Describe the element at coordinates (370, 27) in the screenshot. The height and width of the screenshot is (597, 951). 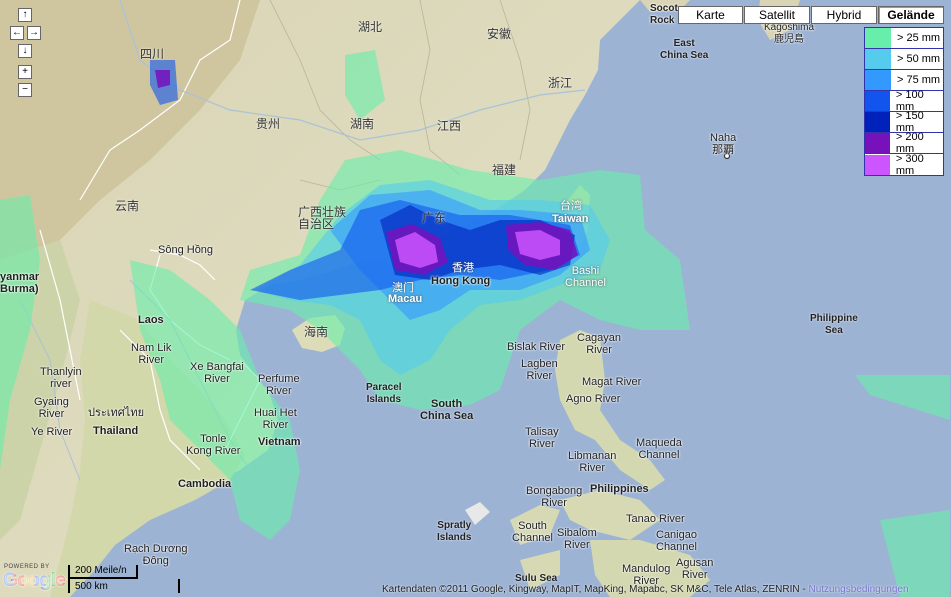
I see `label-hubei: 湖北` at that location.